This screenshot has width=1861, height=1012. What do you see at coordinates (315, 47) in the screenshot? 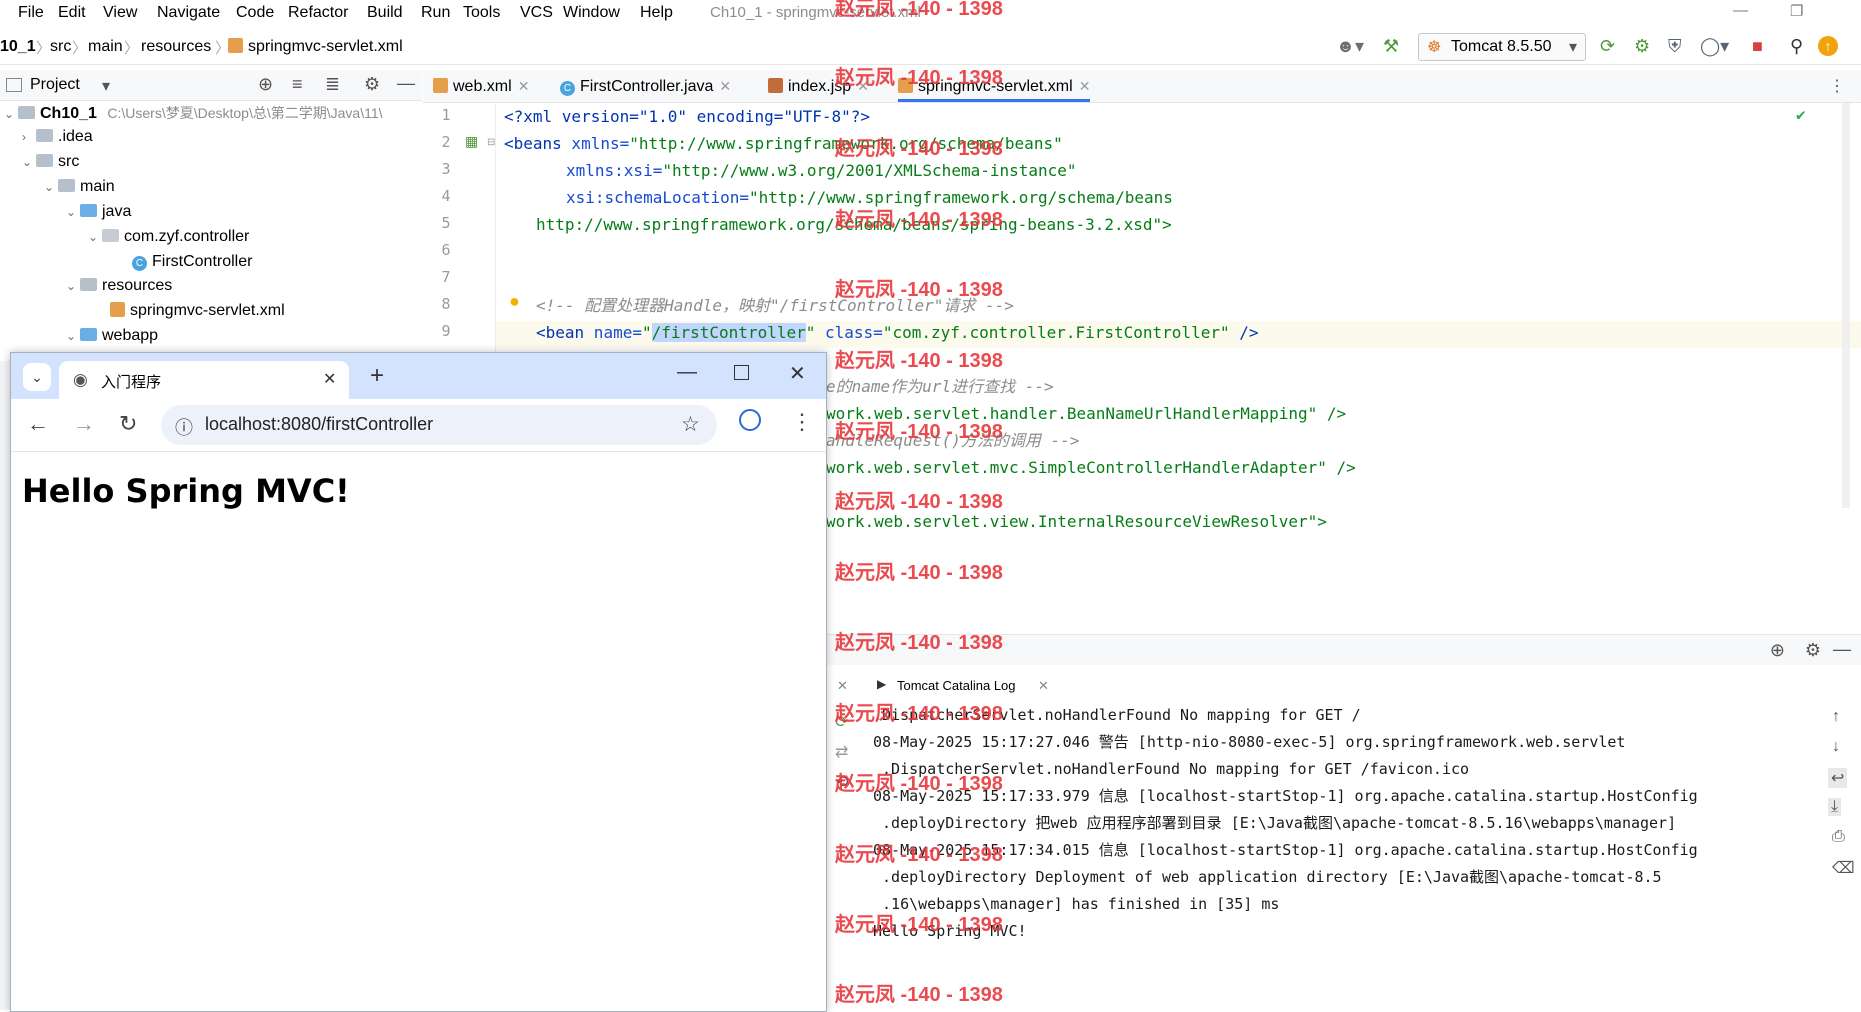
I see `breadcrumb-file: springmvc-servlet.xml` at bounding box center [315, 47].